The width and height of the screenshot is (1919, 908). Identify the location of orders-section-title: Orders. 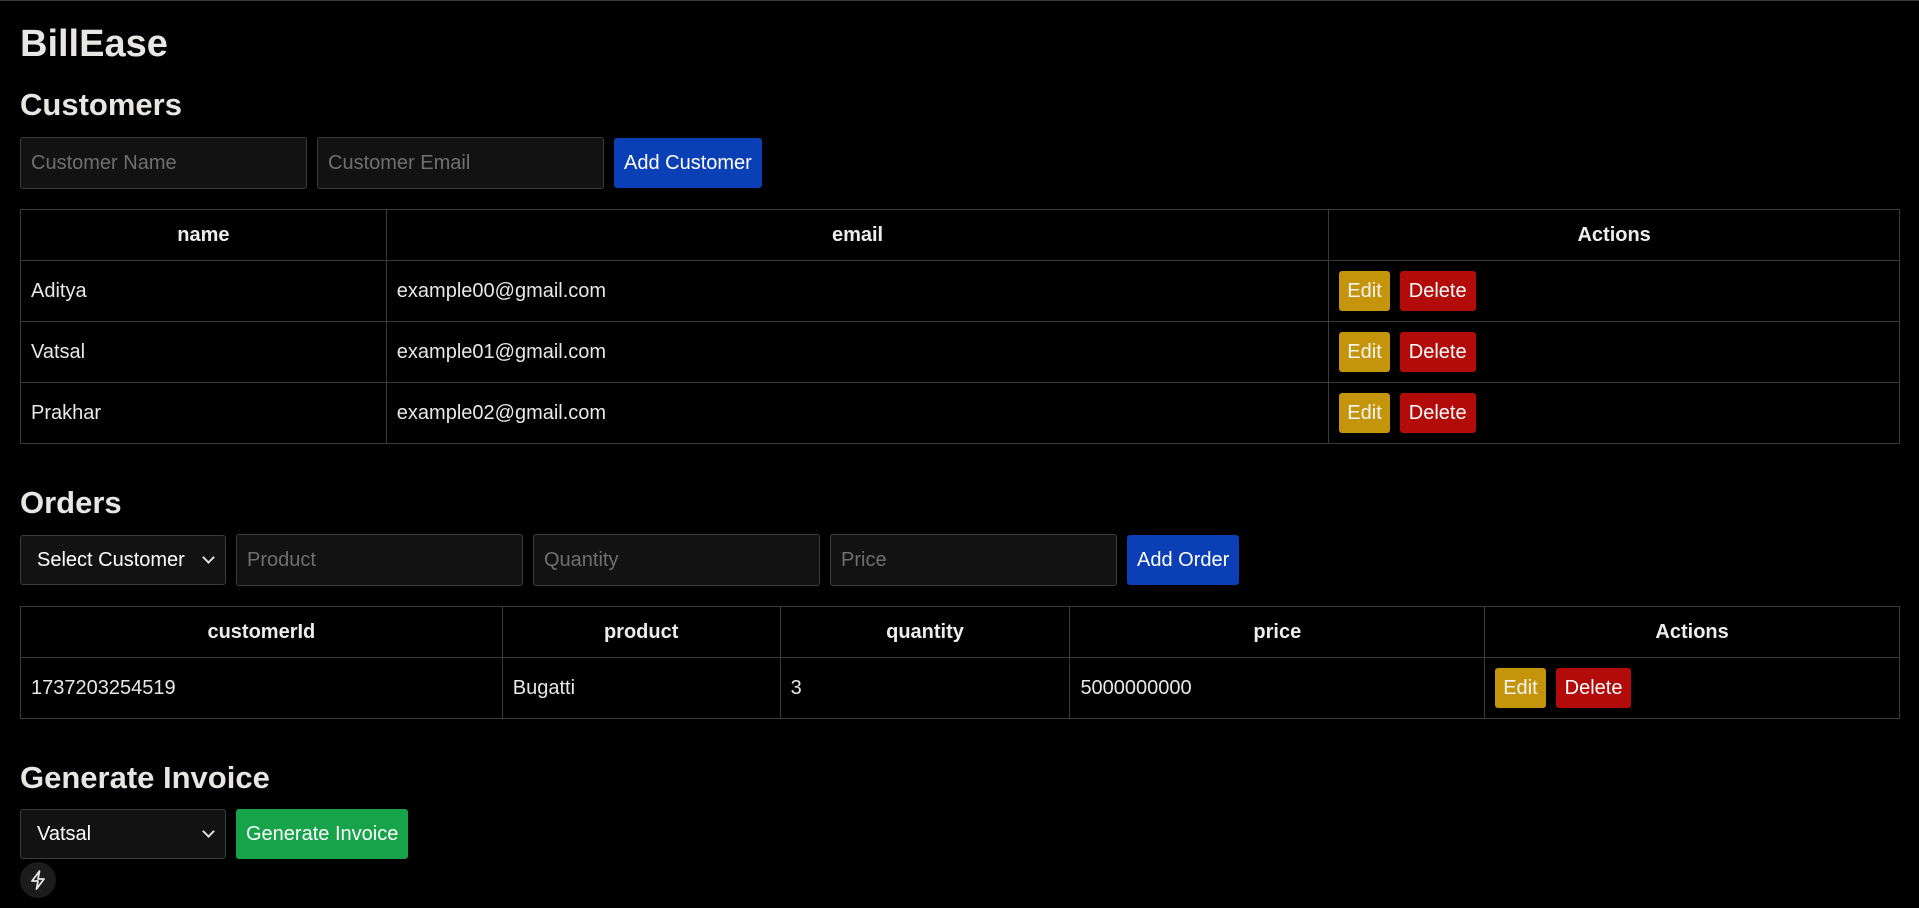
(71, 502).